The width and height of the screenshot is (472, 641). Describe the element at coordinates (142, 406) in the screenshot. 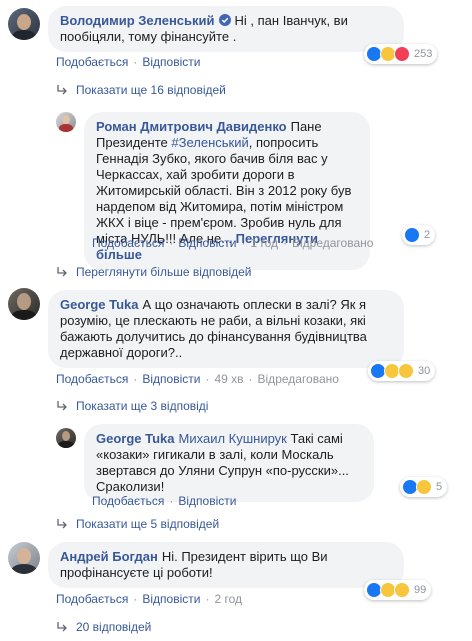

I see `show-more-replies-label: Показати ще 3 відповіді` at that location.